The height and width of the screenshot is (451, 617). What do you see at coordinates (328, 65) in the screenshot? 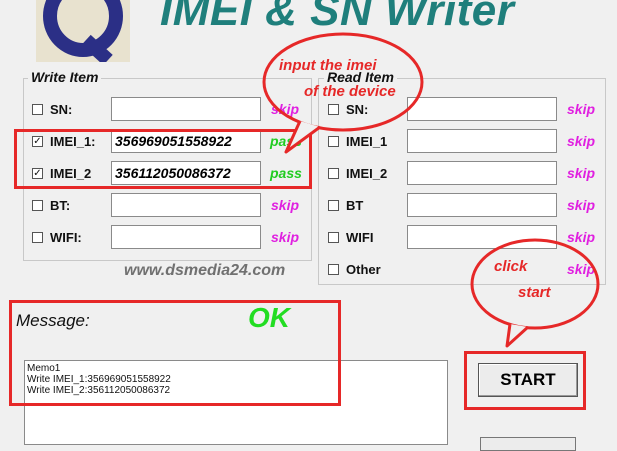
I see `input-bubble-line1: input the imei` at bounding box center [328, 65].